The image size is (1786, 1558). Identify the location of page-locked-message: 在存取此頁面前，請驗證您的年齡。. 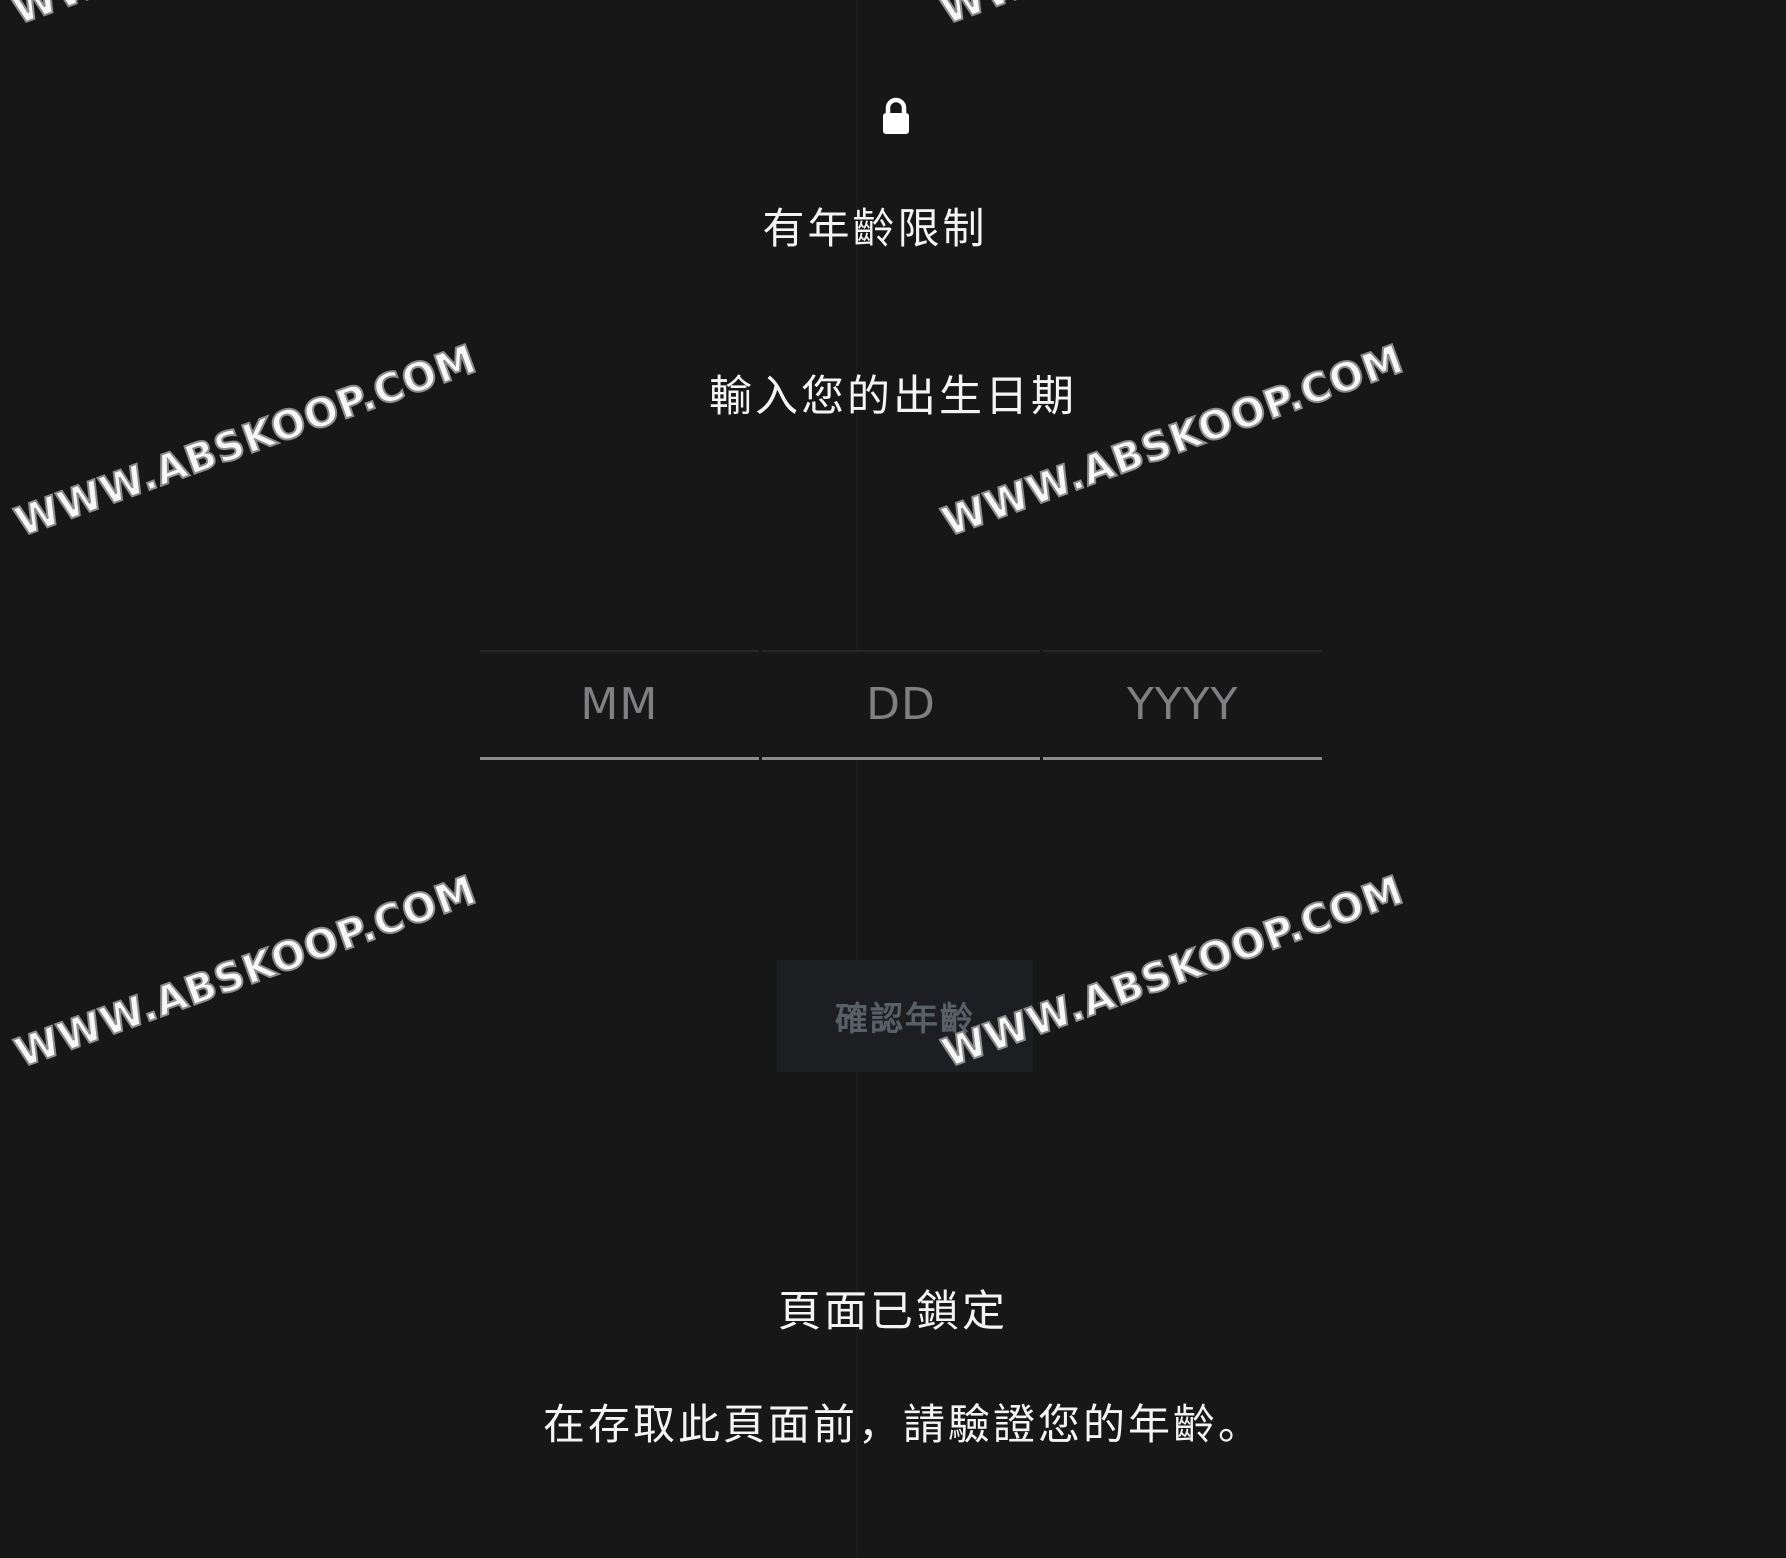
(902, 1424).